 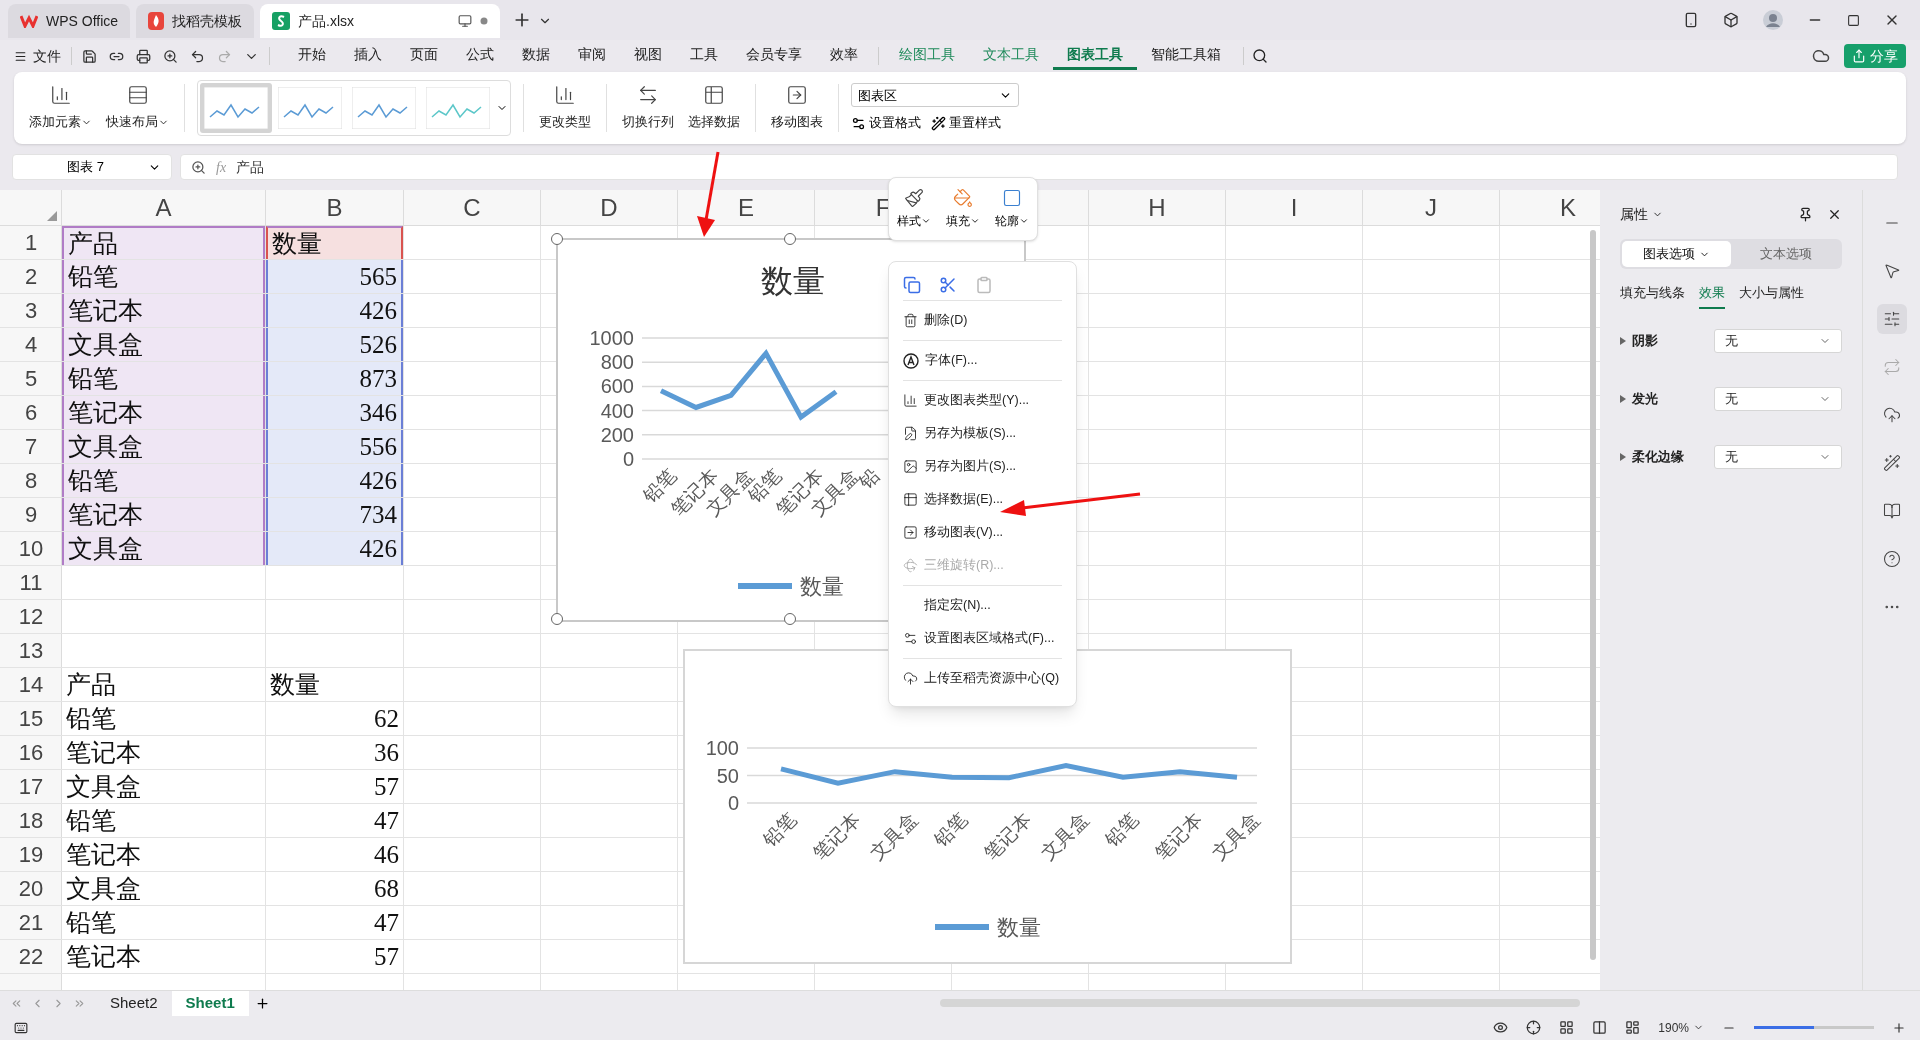 I want to click on menu-tab: 绘图工具, so click(x=927, y=56).